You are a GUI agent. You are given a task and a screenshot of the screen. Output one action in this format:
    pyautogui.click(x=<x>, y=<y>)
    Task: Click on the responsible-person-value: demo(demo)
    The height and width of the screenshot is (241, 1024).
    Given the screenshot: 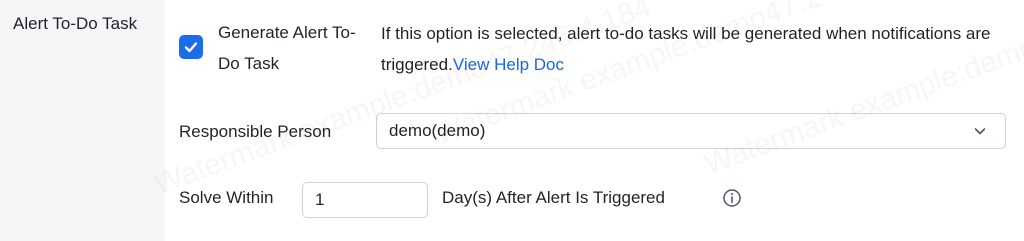 What is the action you would take?
    pyautogui.click(x=437, y=130)
    